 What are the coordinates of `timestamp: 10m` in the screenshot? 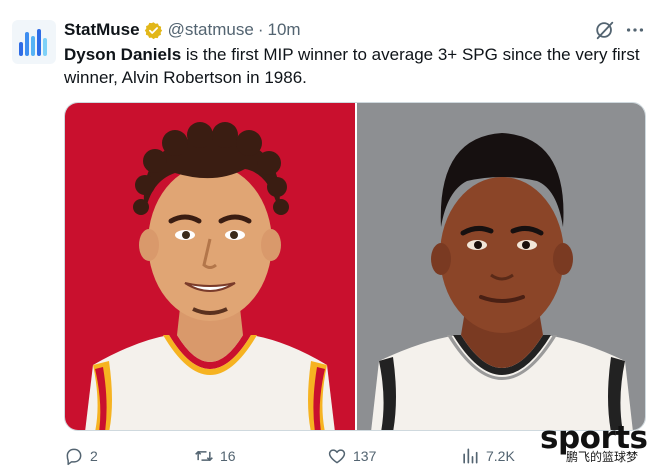 It's located at (283, 30).